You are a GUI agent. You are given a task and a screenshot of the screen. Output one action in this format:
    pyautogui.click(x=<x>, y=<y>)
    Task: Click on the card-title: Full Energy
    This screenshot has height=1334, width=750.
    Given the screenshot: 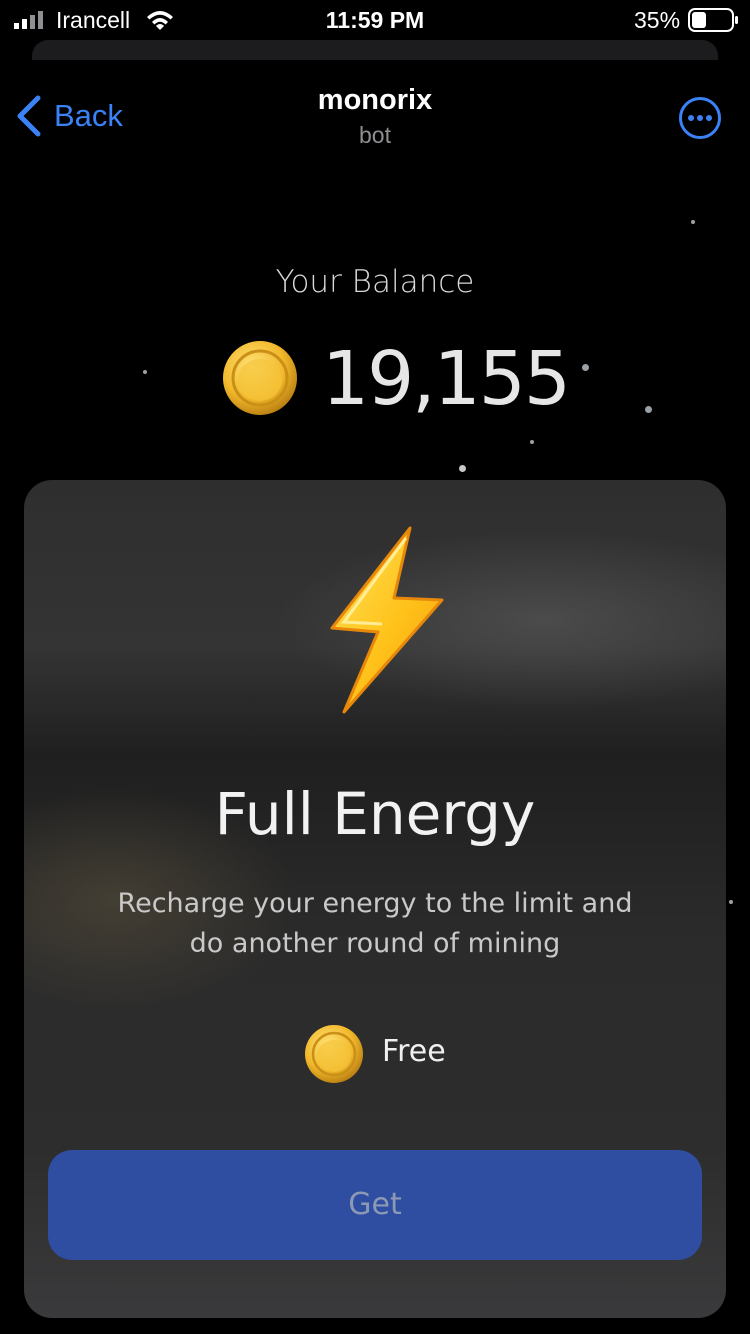 What is the action you would take?
    pyautogui.click(x=375, y=814)
    